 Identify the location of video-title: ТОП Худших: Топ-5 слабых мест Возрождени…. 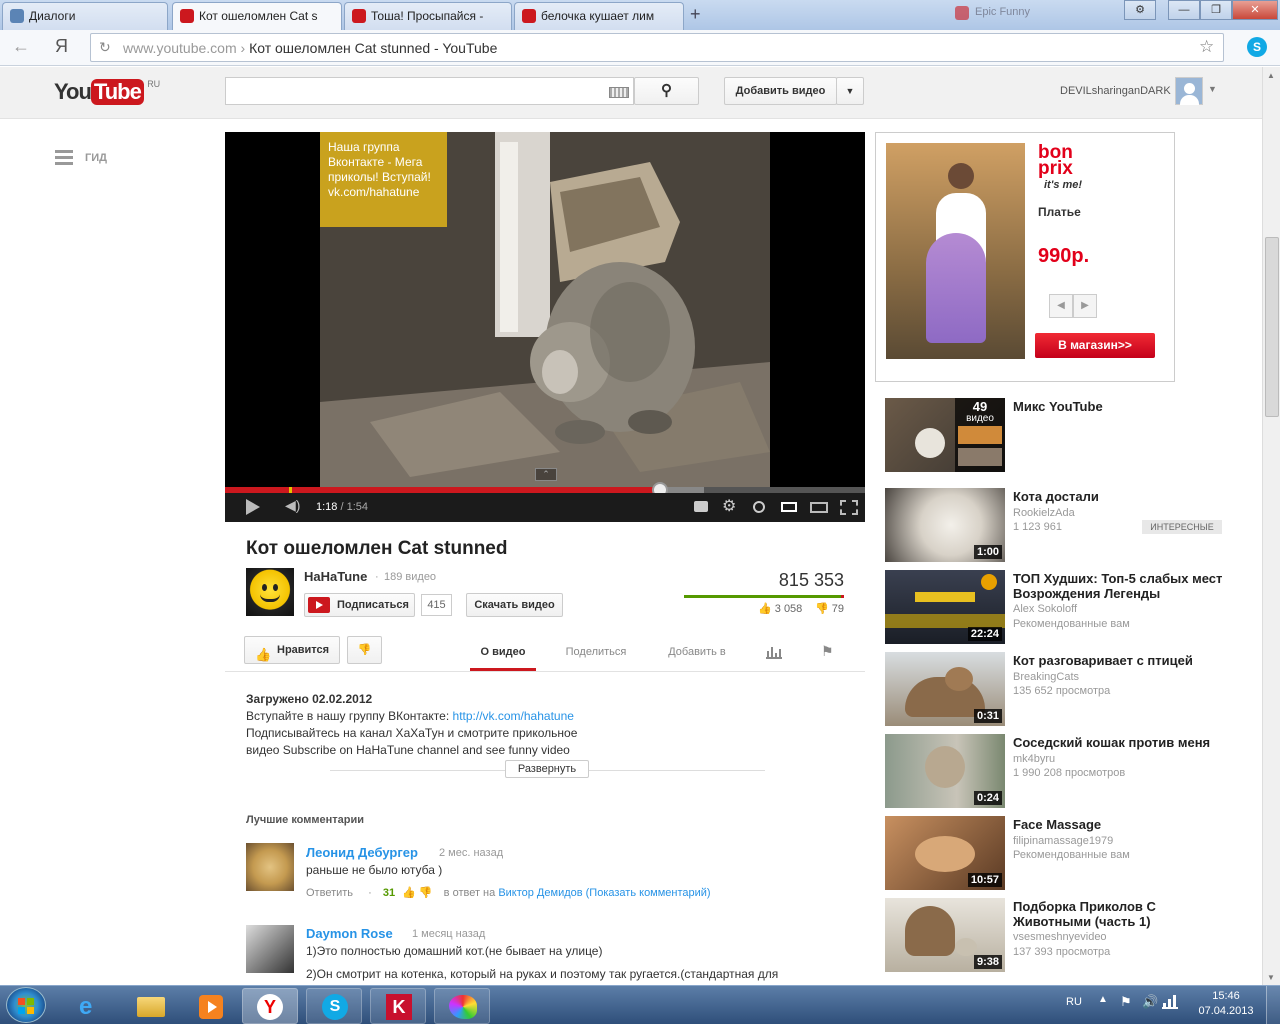
(1120, 586).